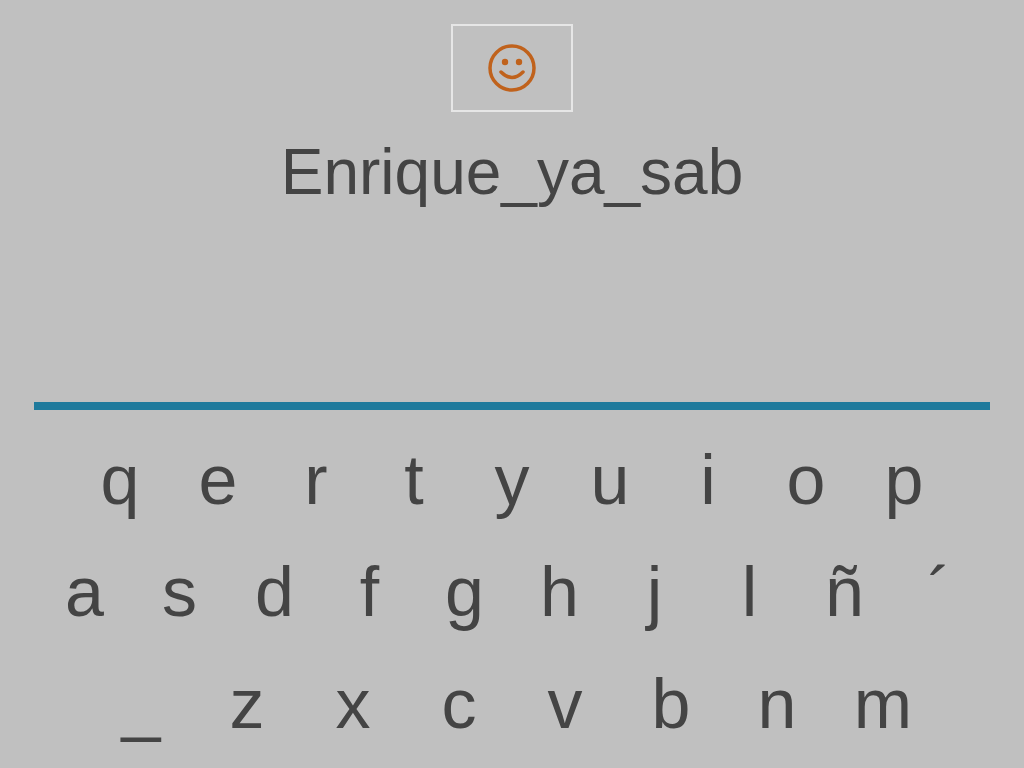 The width and height of the screenshot is (1024, 768). Describe the element at coordinates (84, 592) in the screenshot. I see `letter-key: a` at that location.